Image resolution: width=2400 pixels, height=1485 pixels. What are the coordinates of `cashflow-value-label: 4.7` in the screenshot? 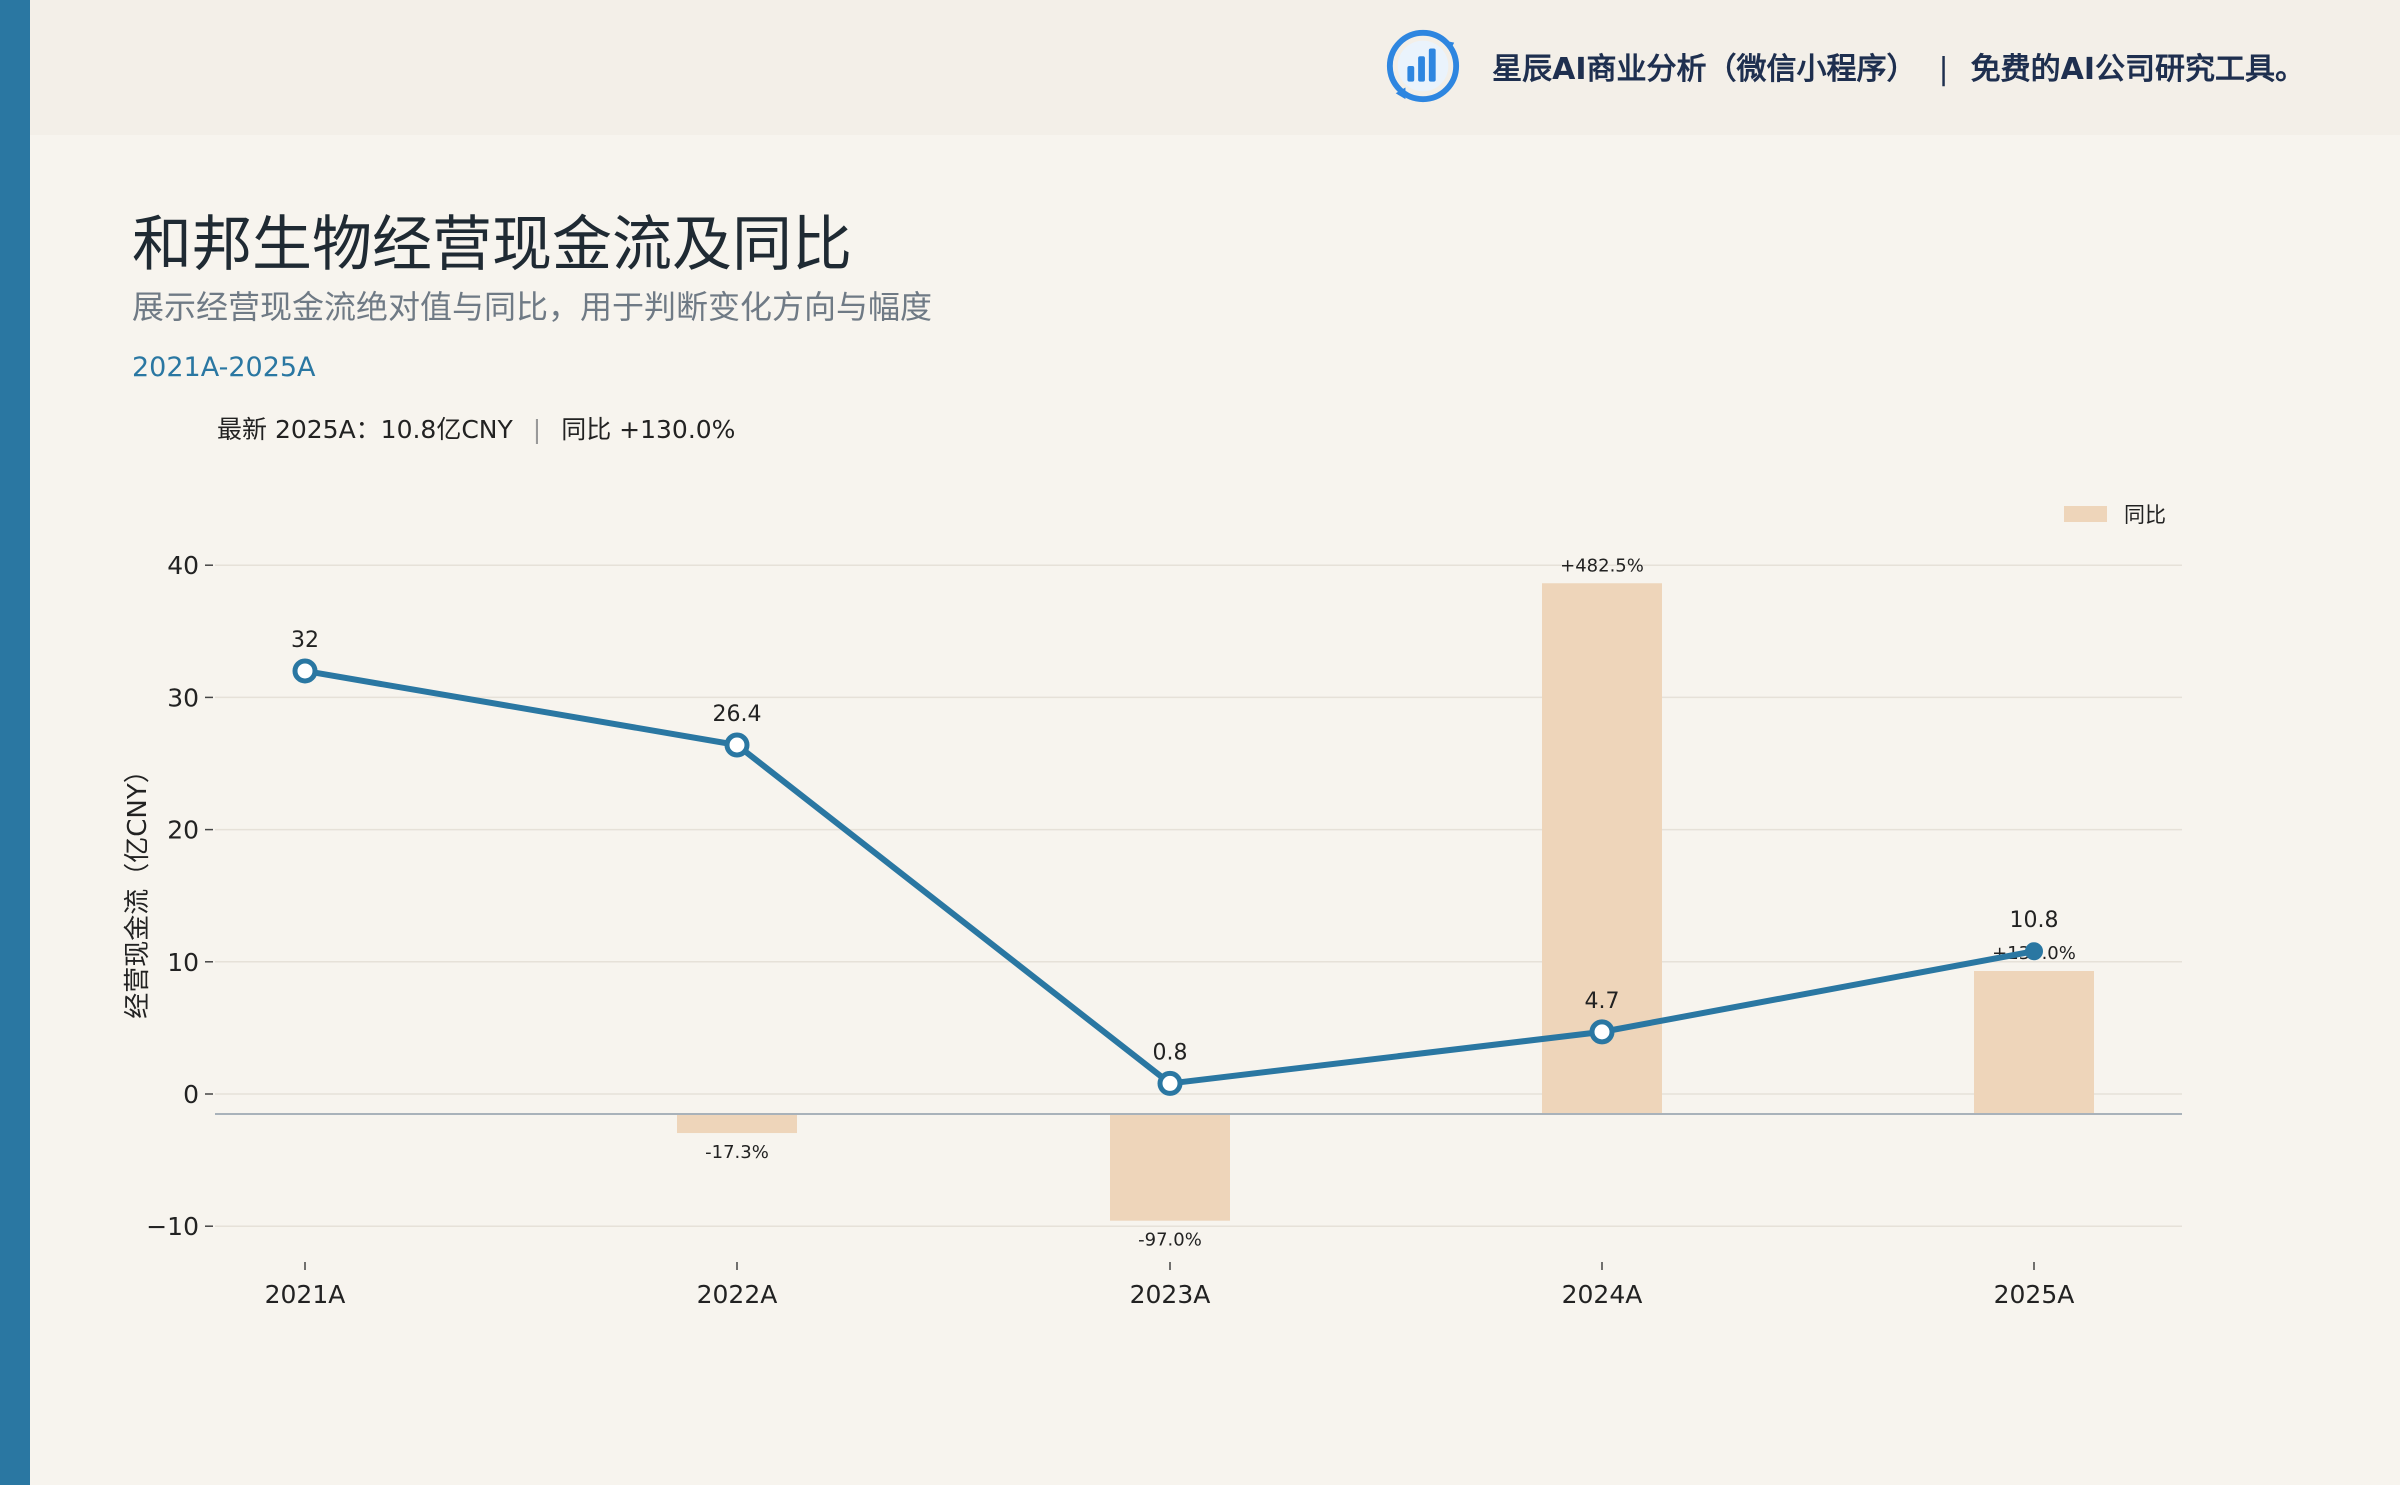 It's located at (1602, 1001).